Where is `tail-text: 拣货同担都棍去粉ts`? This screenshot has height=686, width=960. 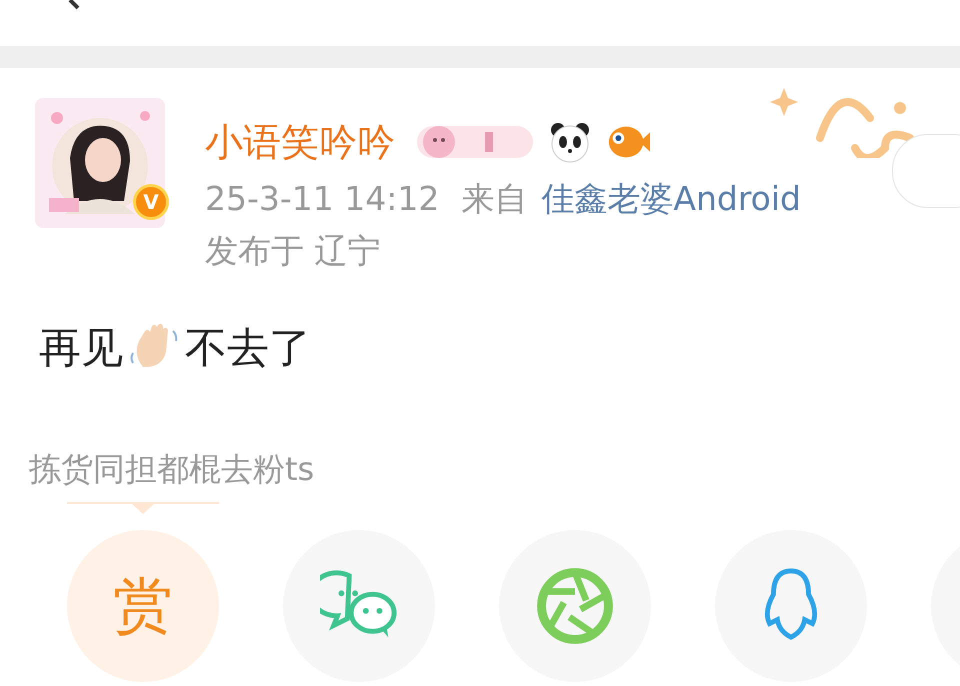 tail-text: 拣货同担都棍去粉ts is located at coordinates (172, 469).